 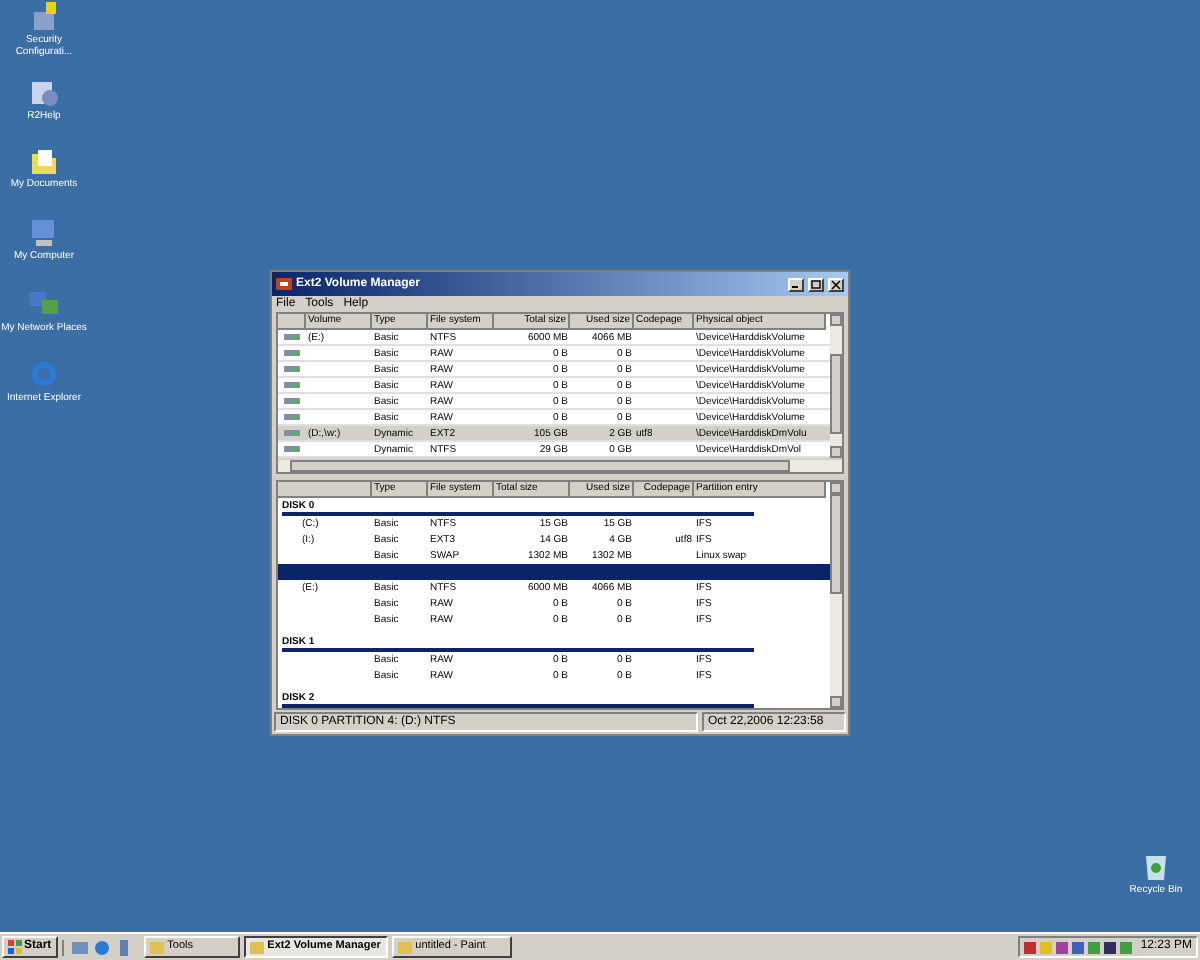 What do you see at coordinates (44, 160) in the screenshot?
I see `folder-icon` at bounding box center [44, 160].